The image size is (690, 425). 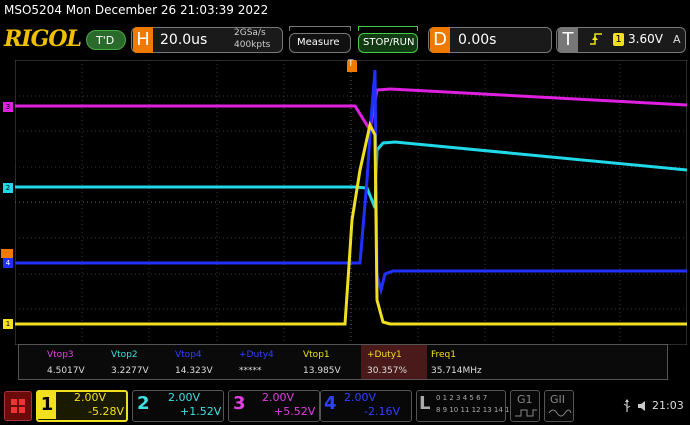 I want to click on ch2-marker: 2, so click(x=8, y=188).